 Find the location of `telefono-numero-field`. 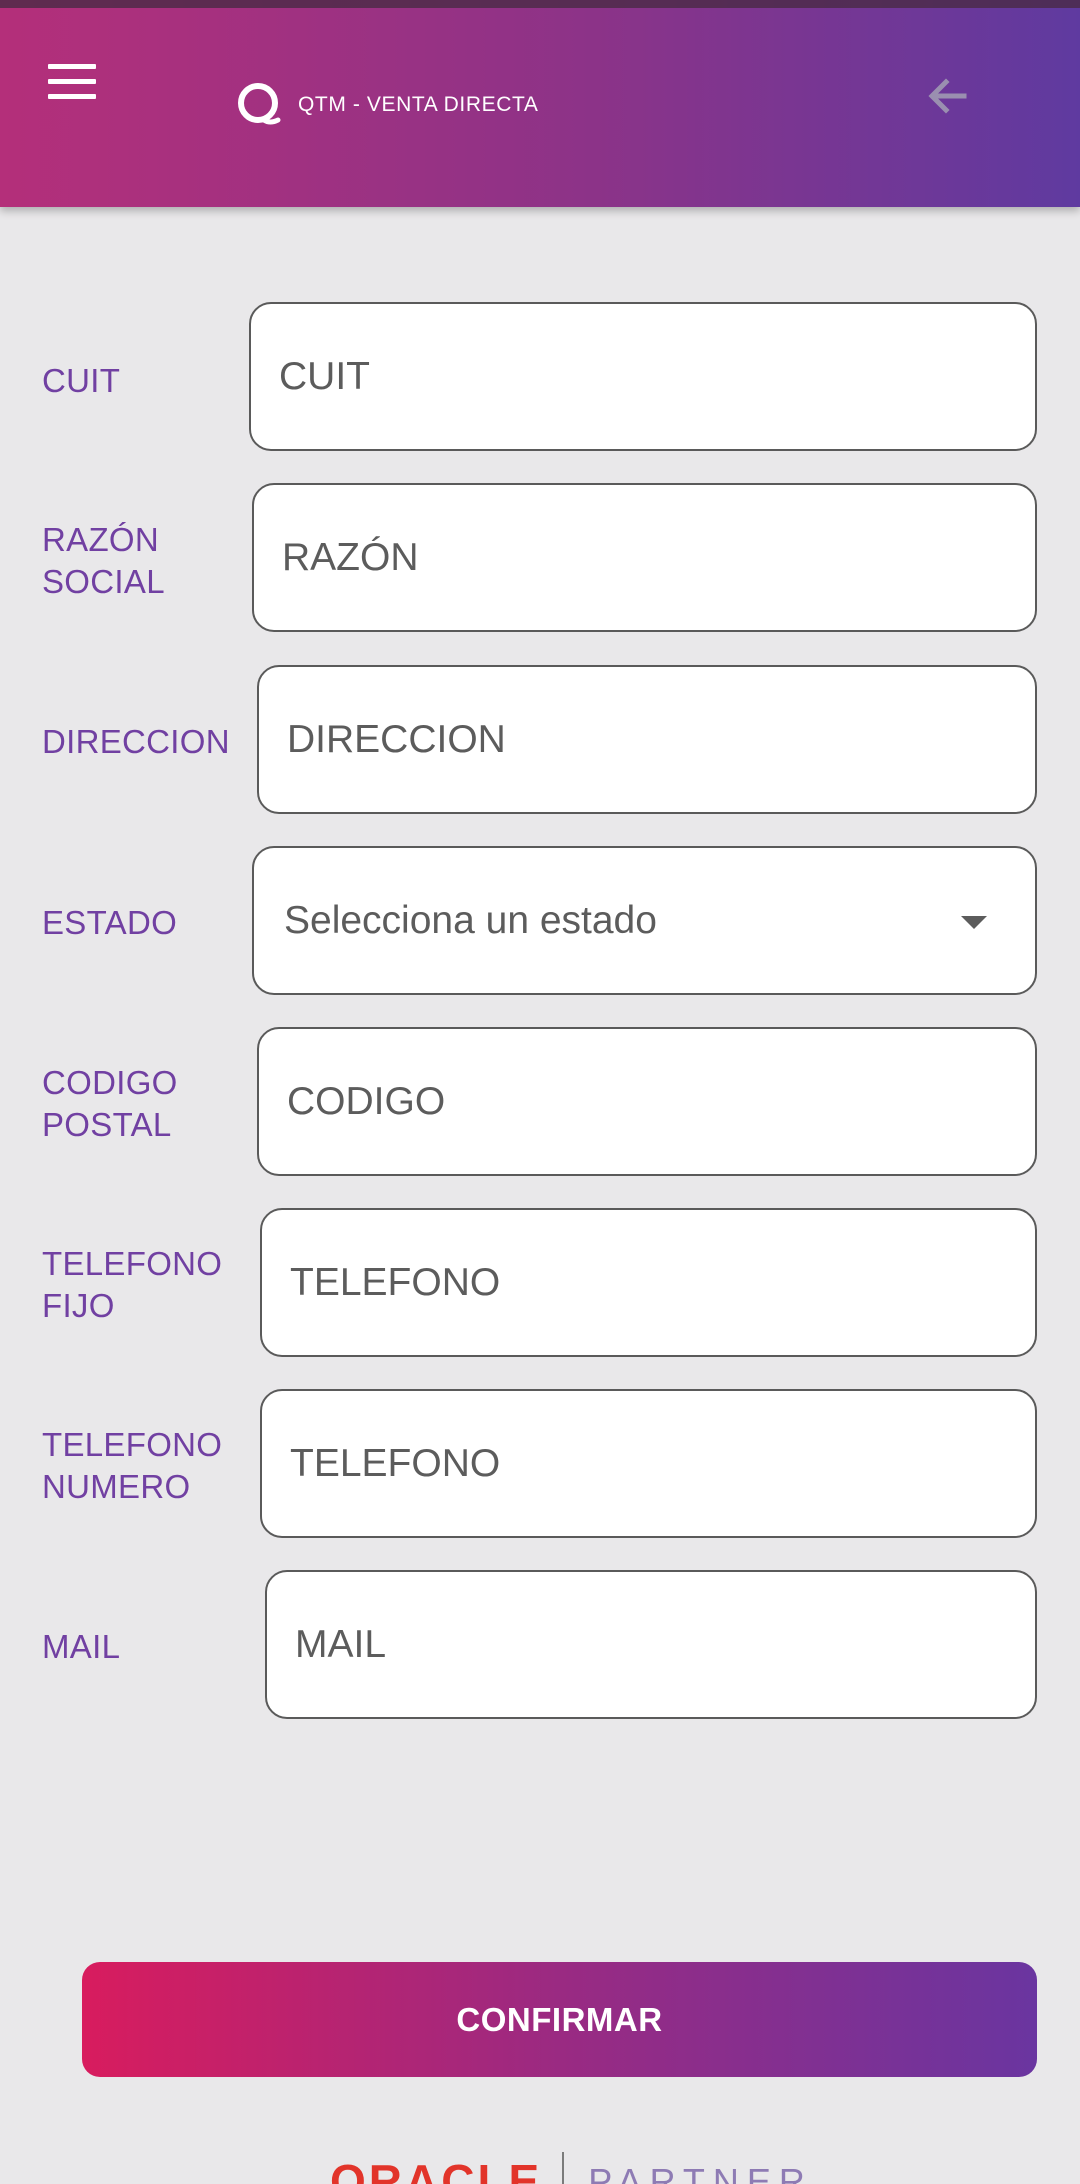

telefono-numero-field is located at coordinates (648, 1463).